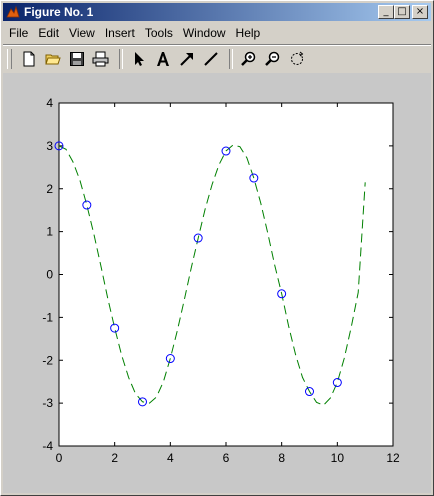 Image resolution: width=434 pixels, height=496 pixels. I want to click on rotate-3d-button, so click(297, 59).